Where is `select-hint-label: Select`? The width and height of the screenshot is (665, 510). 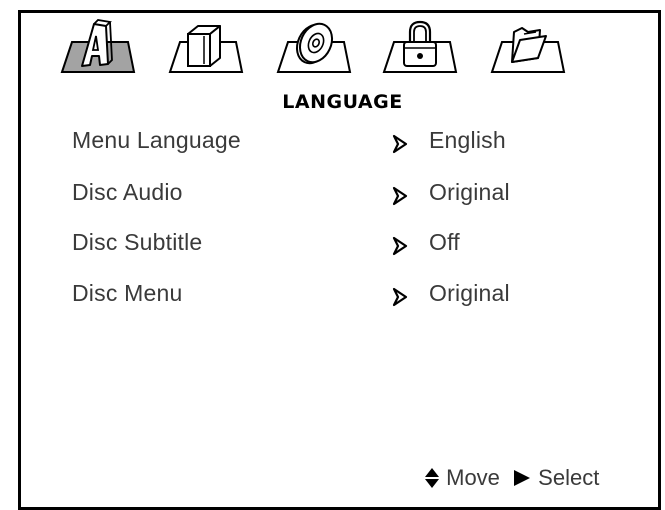
select-hint-label: Select is located at coordinates (569, 478).